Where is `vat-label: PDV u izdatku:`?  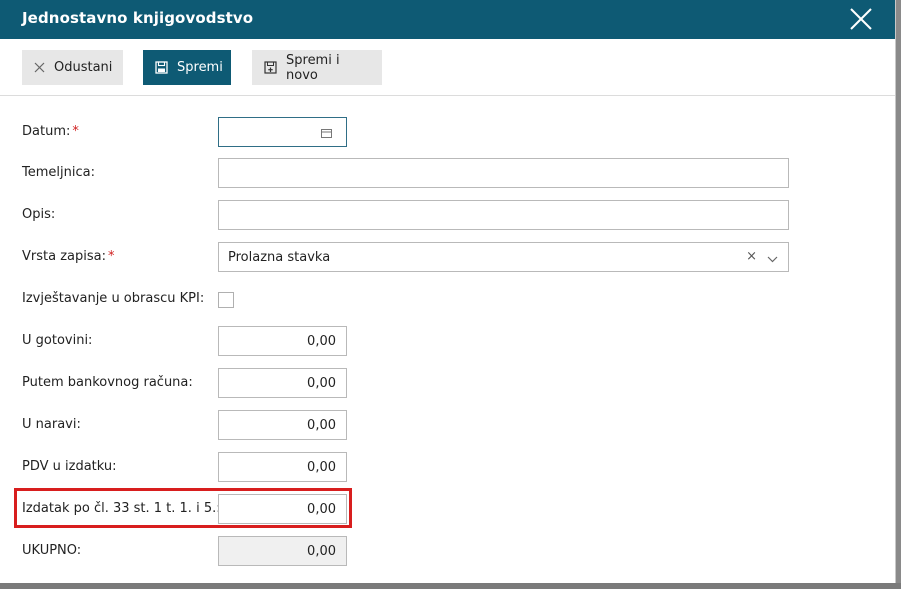 vat-label: PDV u izdatku: is located at coordinates (69, 466).